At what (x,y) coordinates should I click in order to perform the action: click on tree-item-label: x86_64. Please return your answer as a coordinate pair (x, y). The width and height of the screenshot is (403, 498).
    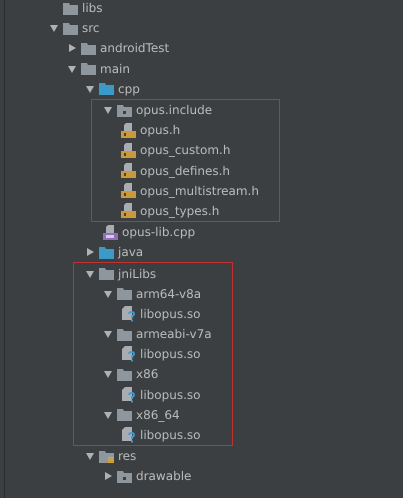
    Looking at the image, I should click on (158, 415).